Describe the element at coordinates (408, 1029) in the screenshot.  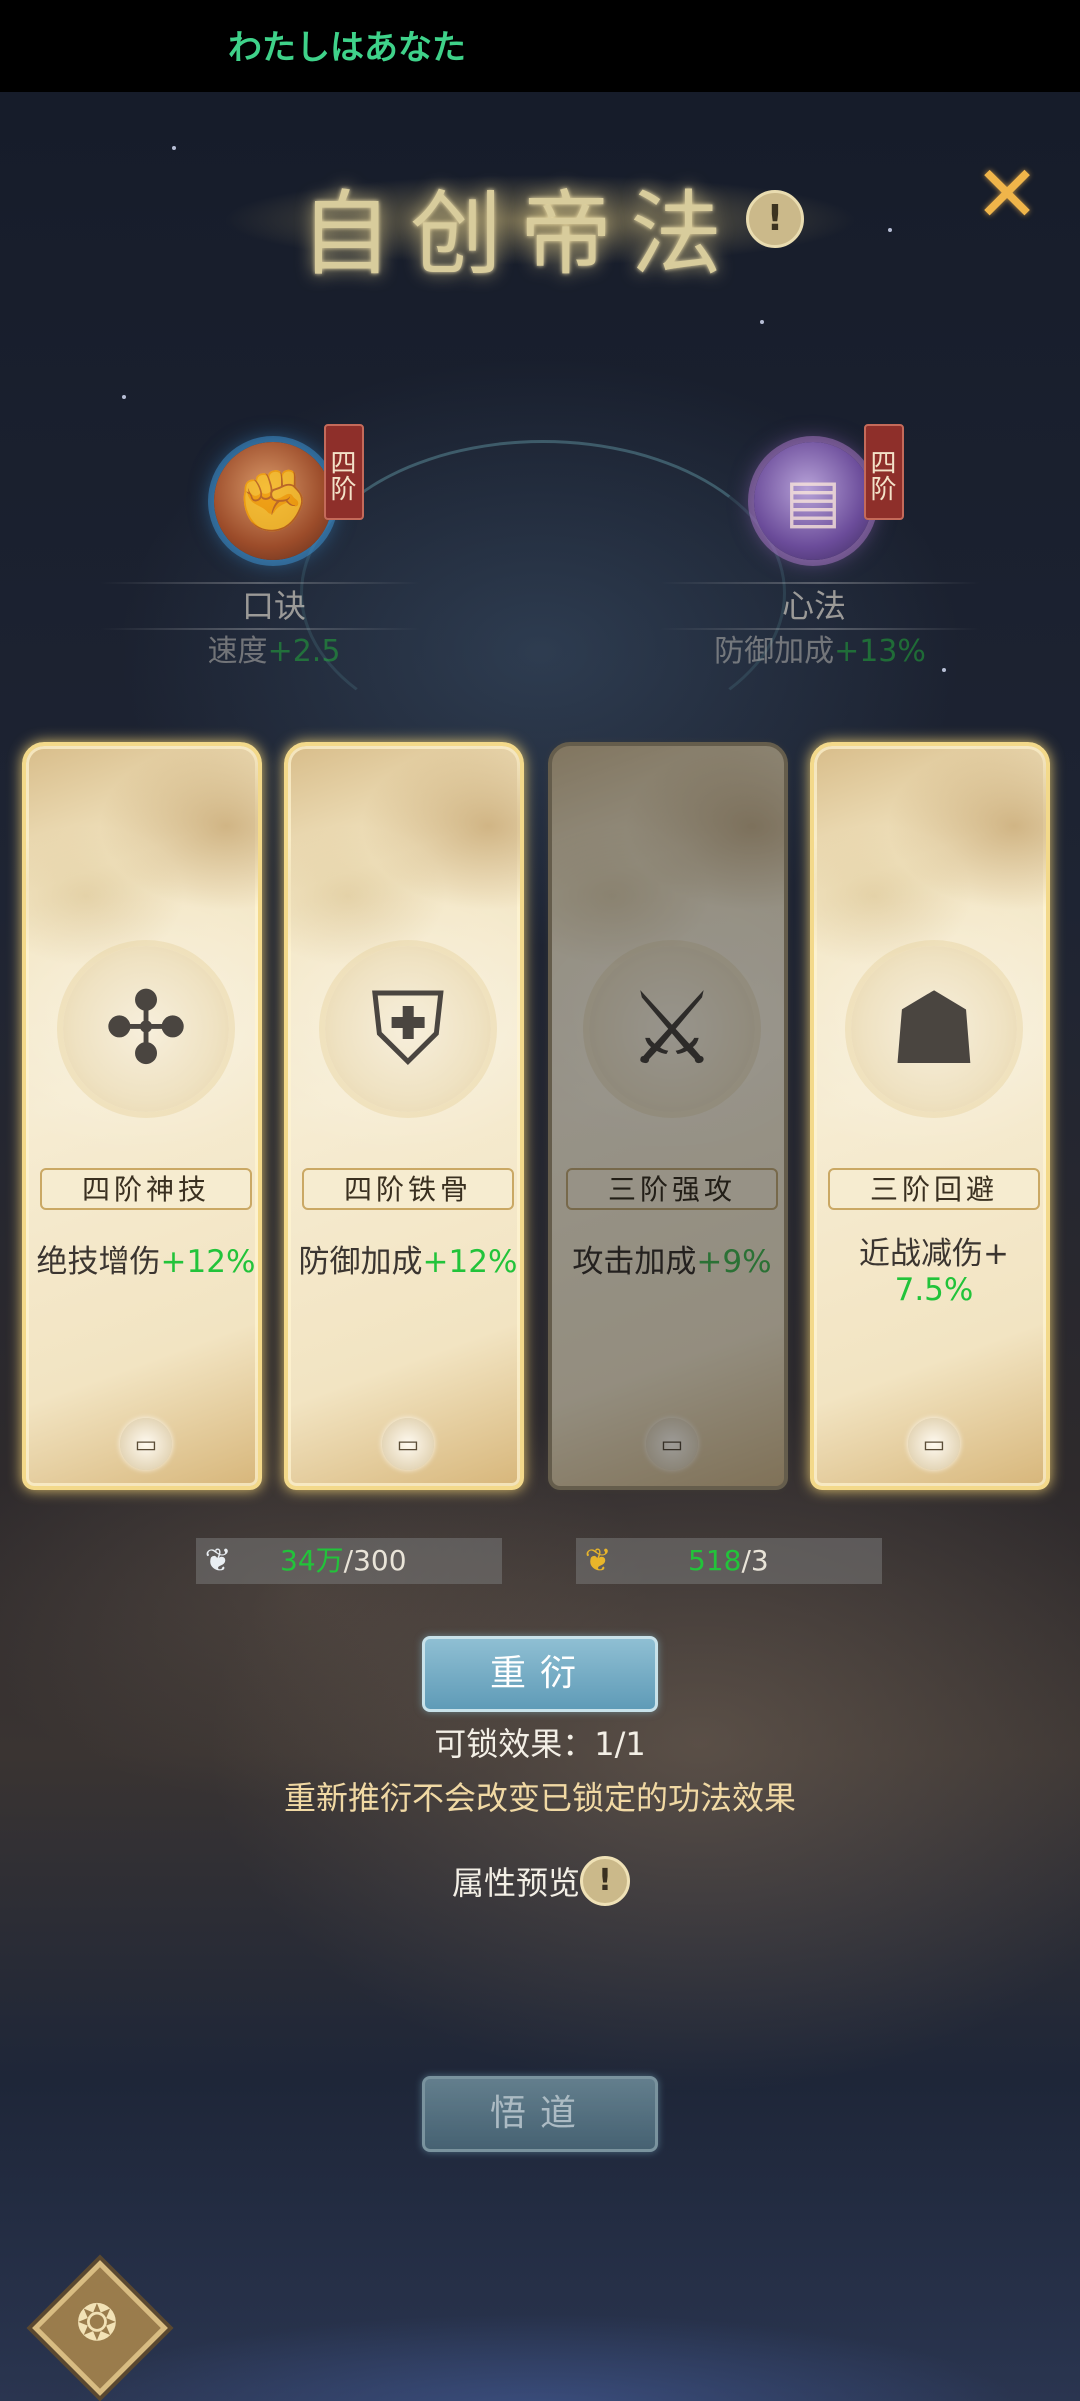
I see `shield-plus-icon: ⛨` at that location.